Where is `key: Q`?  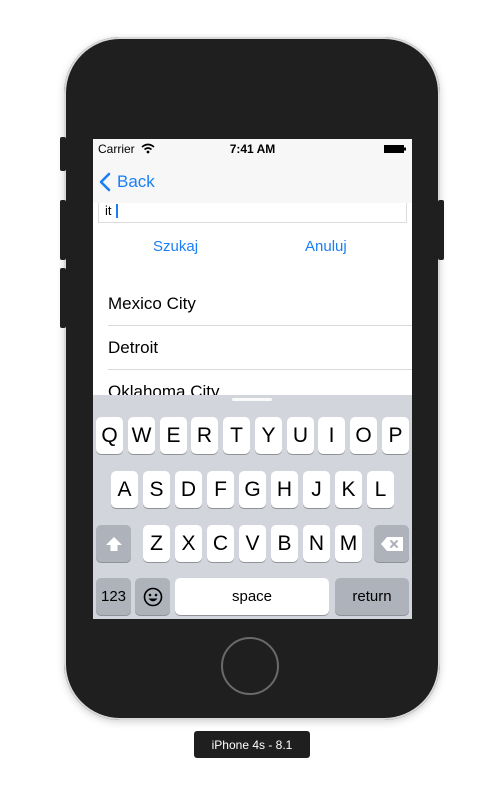 key: Q is located at coordinates (109, 435).